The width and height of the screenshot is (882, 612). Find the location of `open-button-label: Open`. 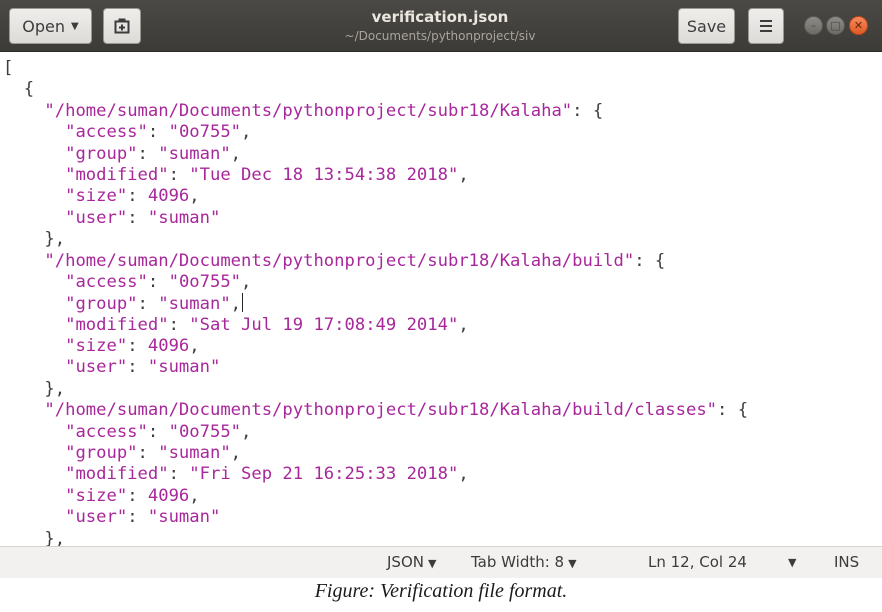

open-button-label: Open is located at coordinates (44, 26).